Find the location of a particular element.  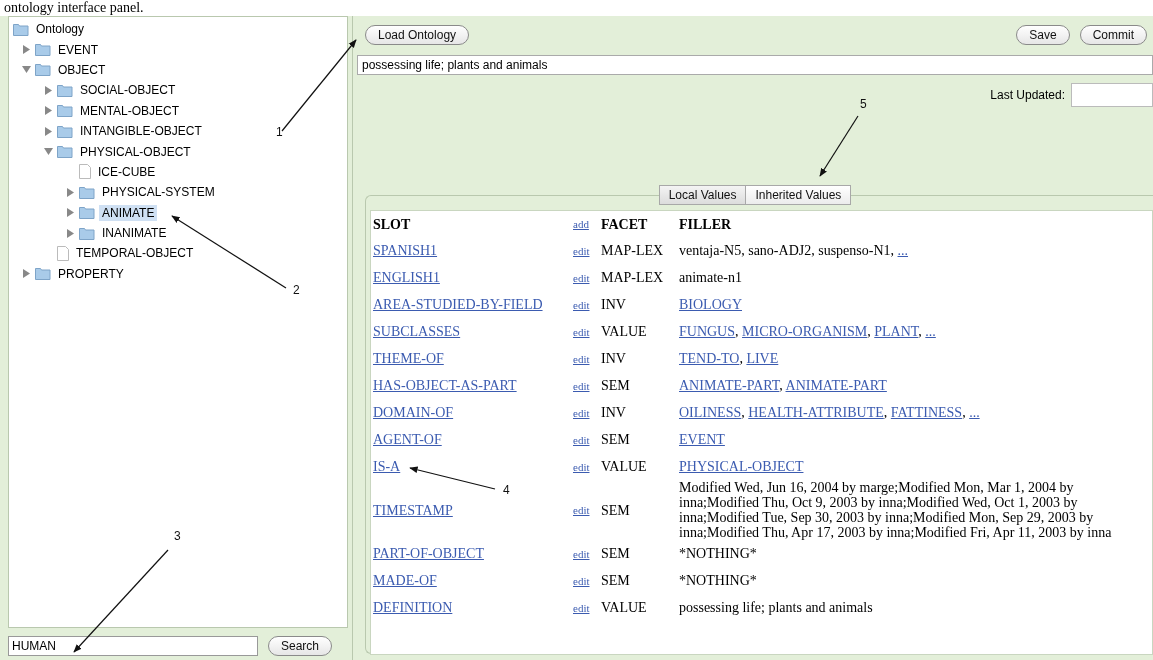

load-ontology-button: Load Ontology is located at coordinates (417, 35).